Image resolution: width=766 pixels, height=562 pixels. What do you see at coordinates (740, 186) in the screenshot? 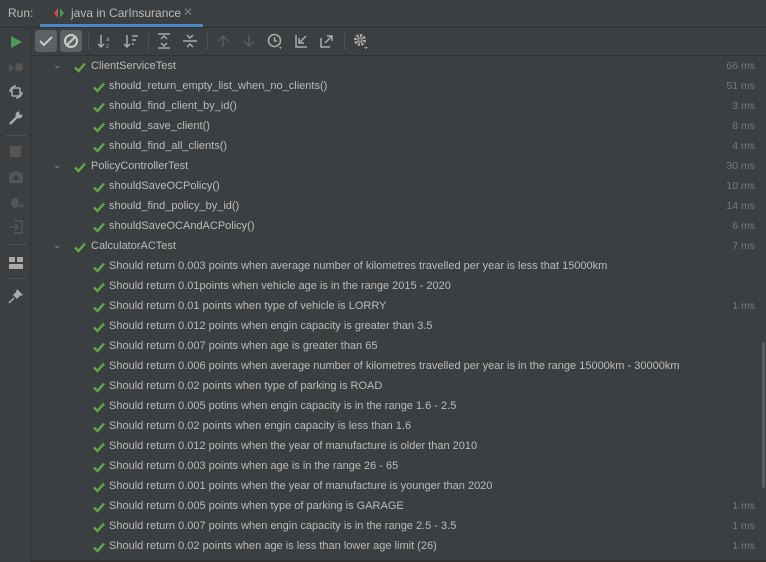
I see `test-duration: 10 ms` at bounding box center [740, 186].